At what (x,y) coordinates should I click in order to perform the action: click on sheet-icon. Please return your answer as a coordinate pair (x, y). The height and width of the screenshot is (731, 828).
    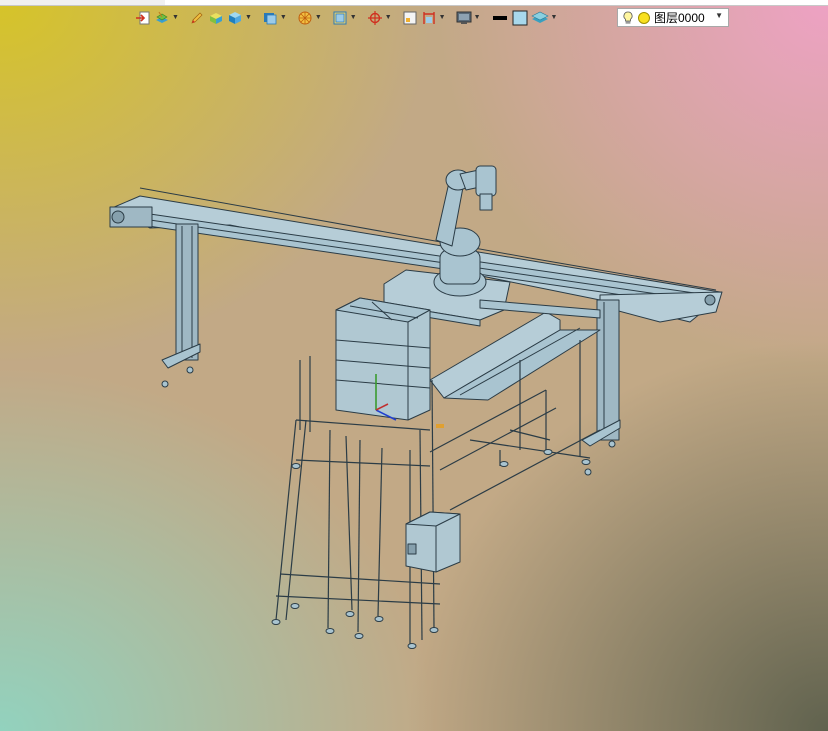
    Looking at the image, I should click on (410, 18).